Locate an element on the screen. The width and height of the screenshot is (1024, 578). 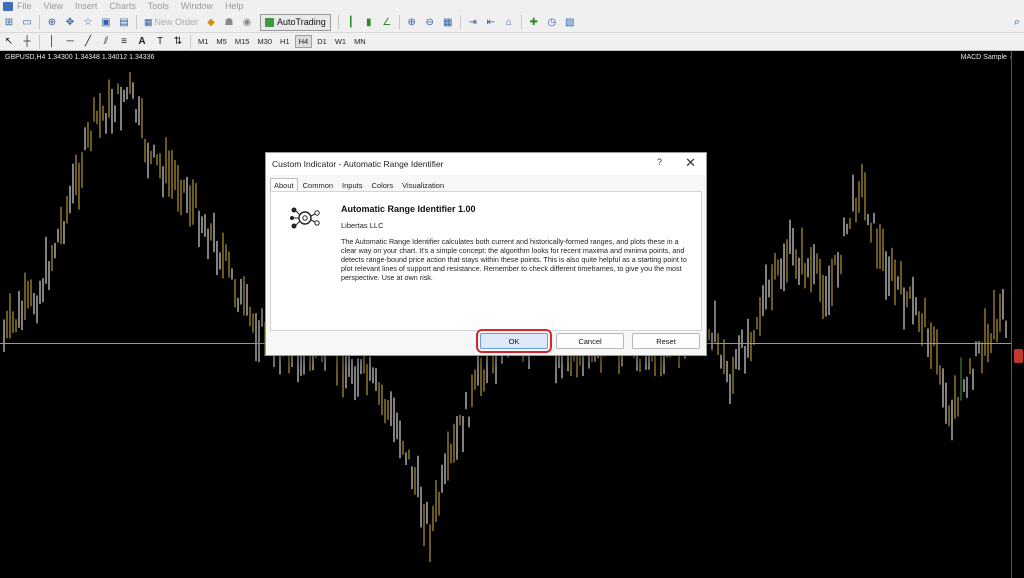
timeframe-m15: M15 is located at coordinates (242, 41).